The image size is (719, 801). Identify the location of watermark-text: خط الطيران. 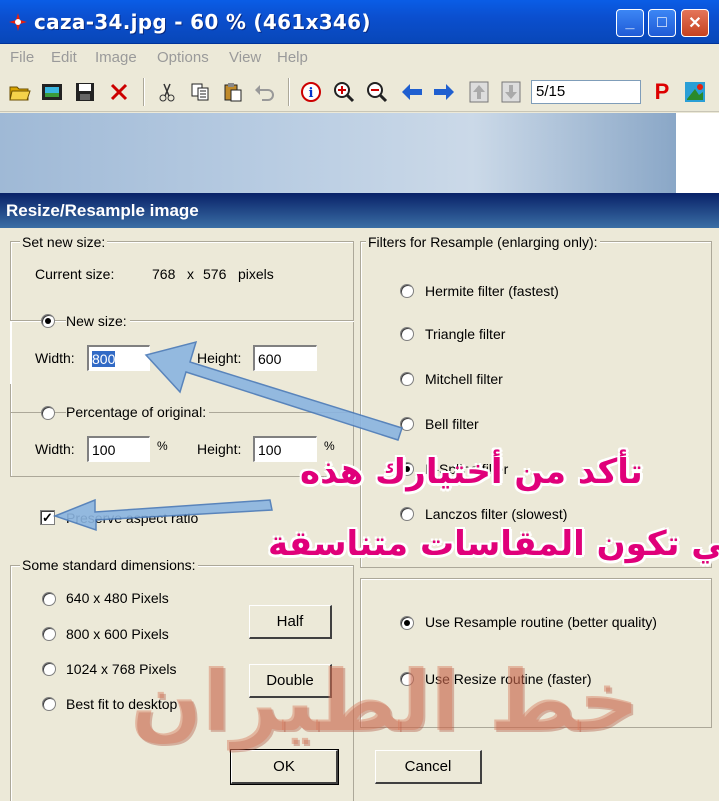
(384, 701).